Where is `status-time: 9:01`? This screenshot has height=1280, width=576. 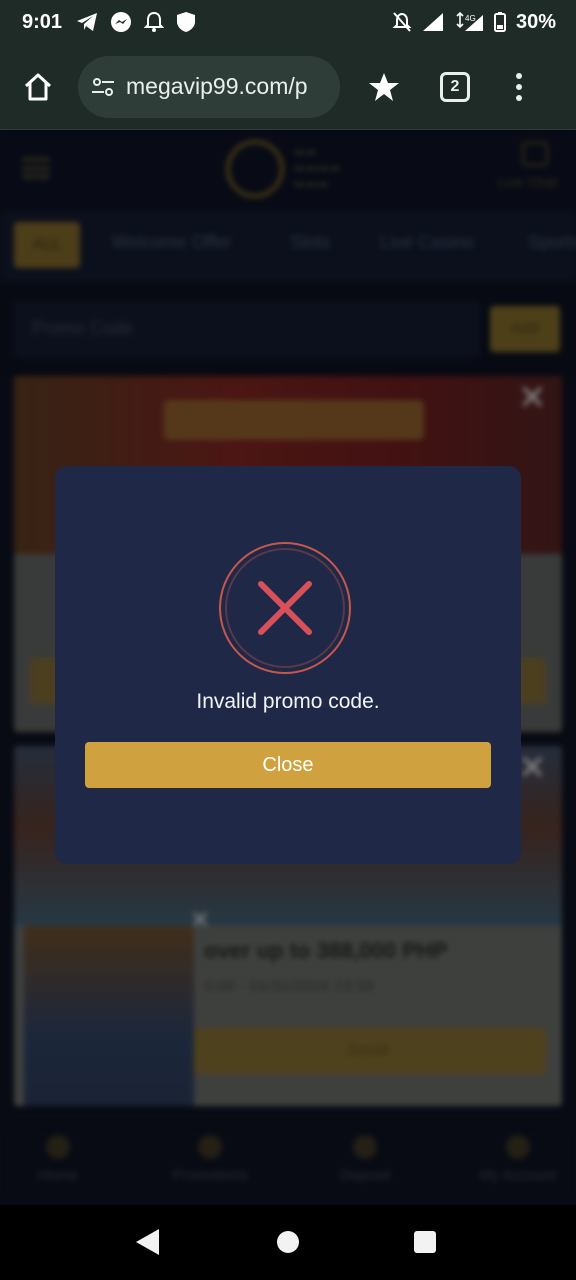
status-time: 9:01 is located at coordinates (42, 21).